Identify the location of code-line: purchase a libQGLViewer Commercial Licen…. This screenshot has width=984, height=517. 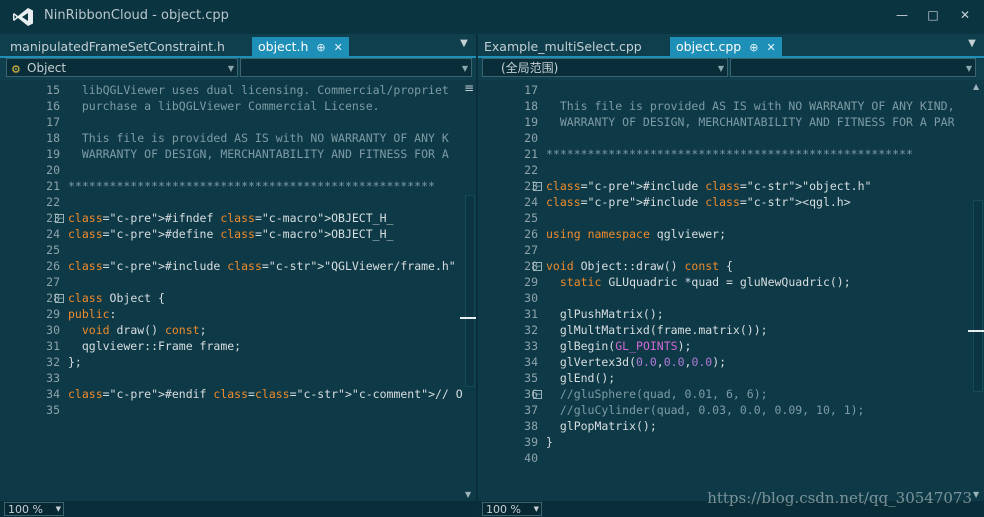
(224, 106).